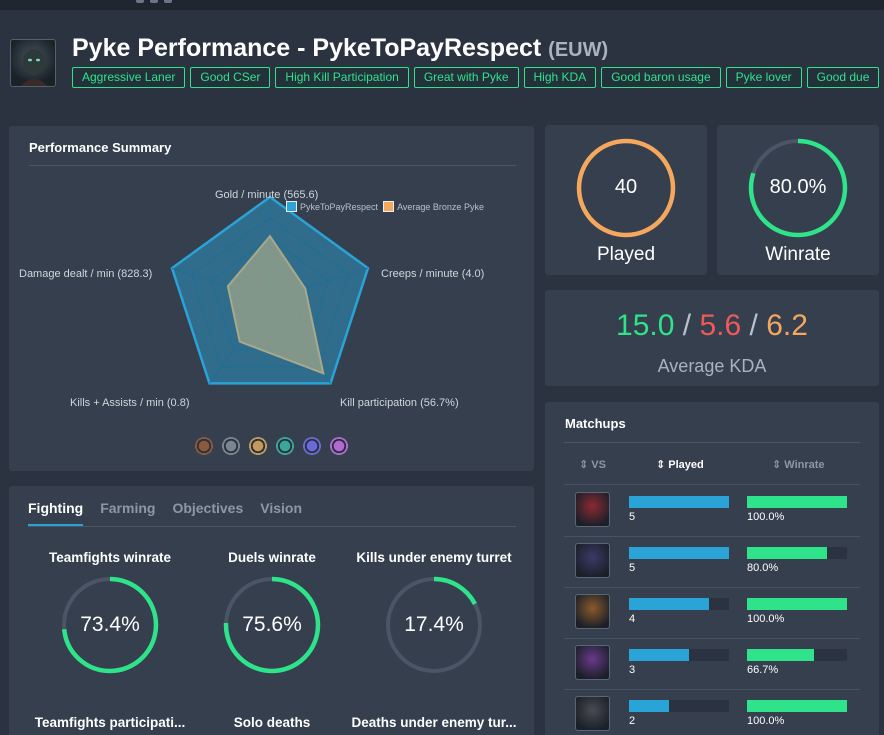 The image size is (884, 735). What do you see at coordinates (442, 5) in the screenshot?
I see `top-nav-strip` at bounding box center [442, 5].